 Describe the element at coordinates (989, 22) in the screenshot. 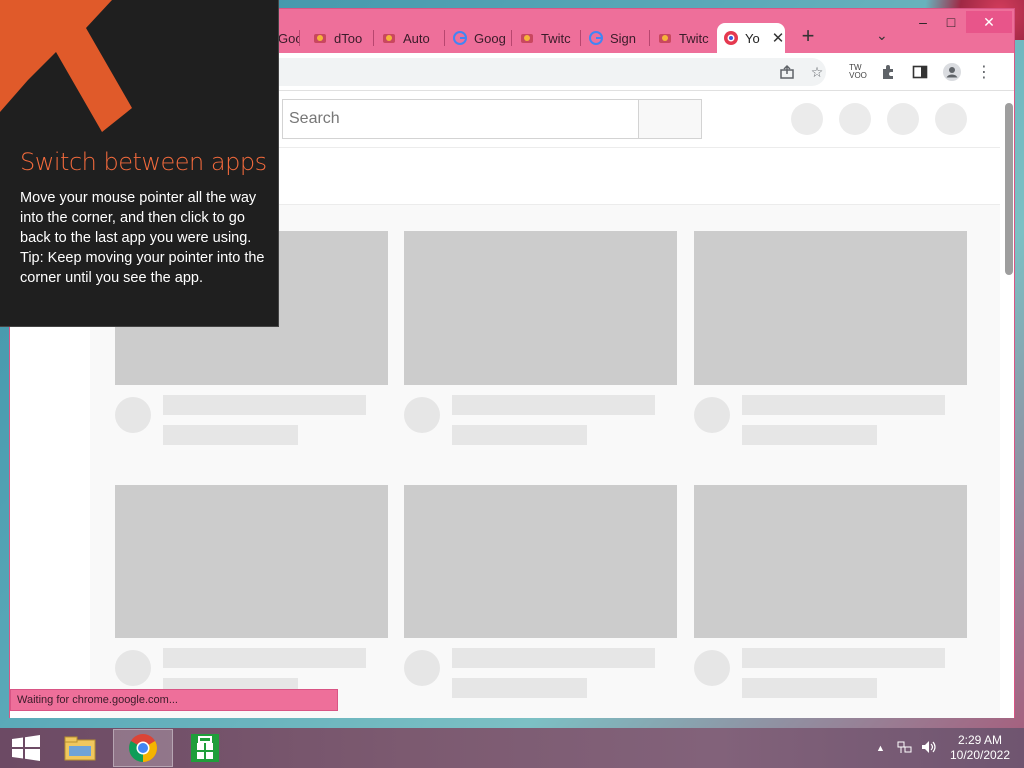

I see `close-window-button: ✕` at that location.